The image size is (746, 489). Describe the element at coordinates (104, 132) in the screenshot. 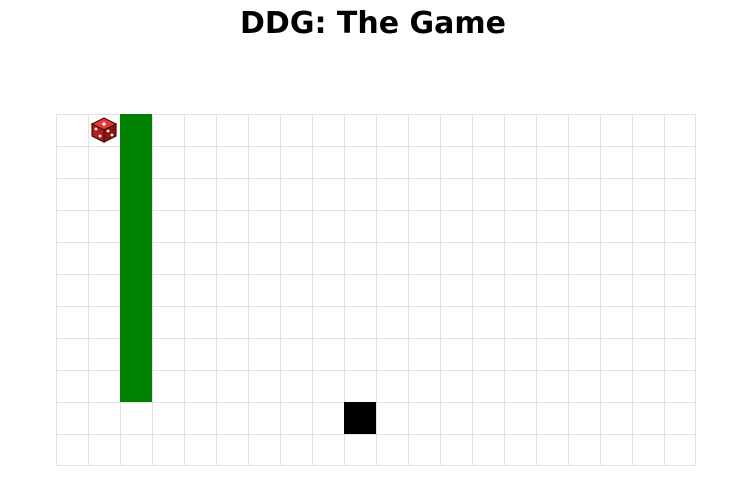

I see `dice-icon` at that location.